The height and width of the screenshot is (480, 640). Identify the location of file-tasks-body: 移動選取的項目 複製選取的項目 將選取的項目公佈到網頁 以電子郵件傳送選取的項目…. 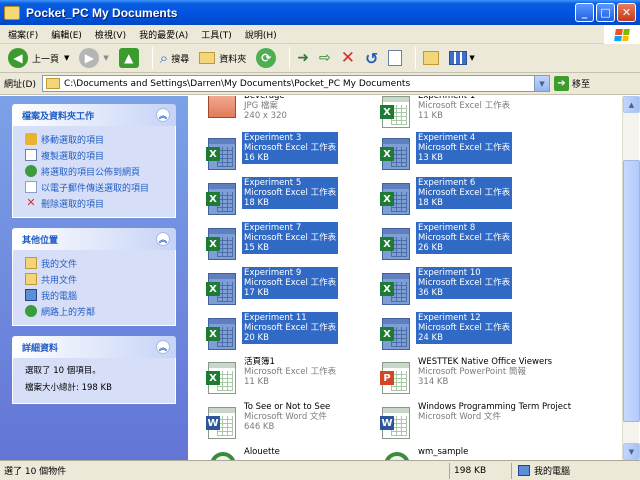
(94, 172).